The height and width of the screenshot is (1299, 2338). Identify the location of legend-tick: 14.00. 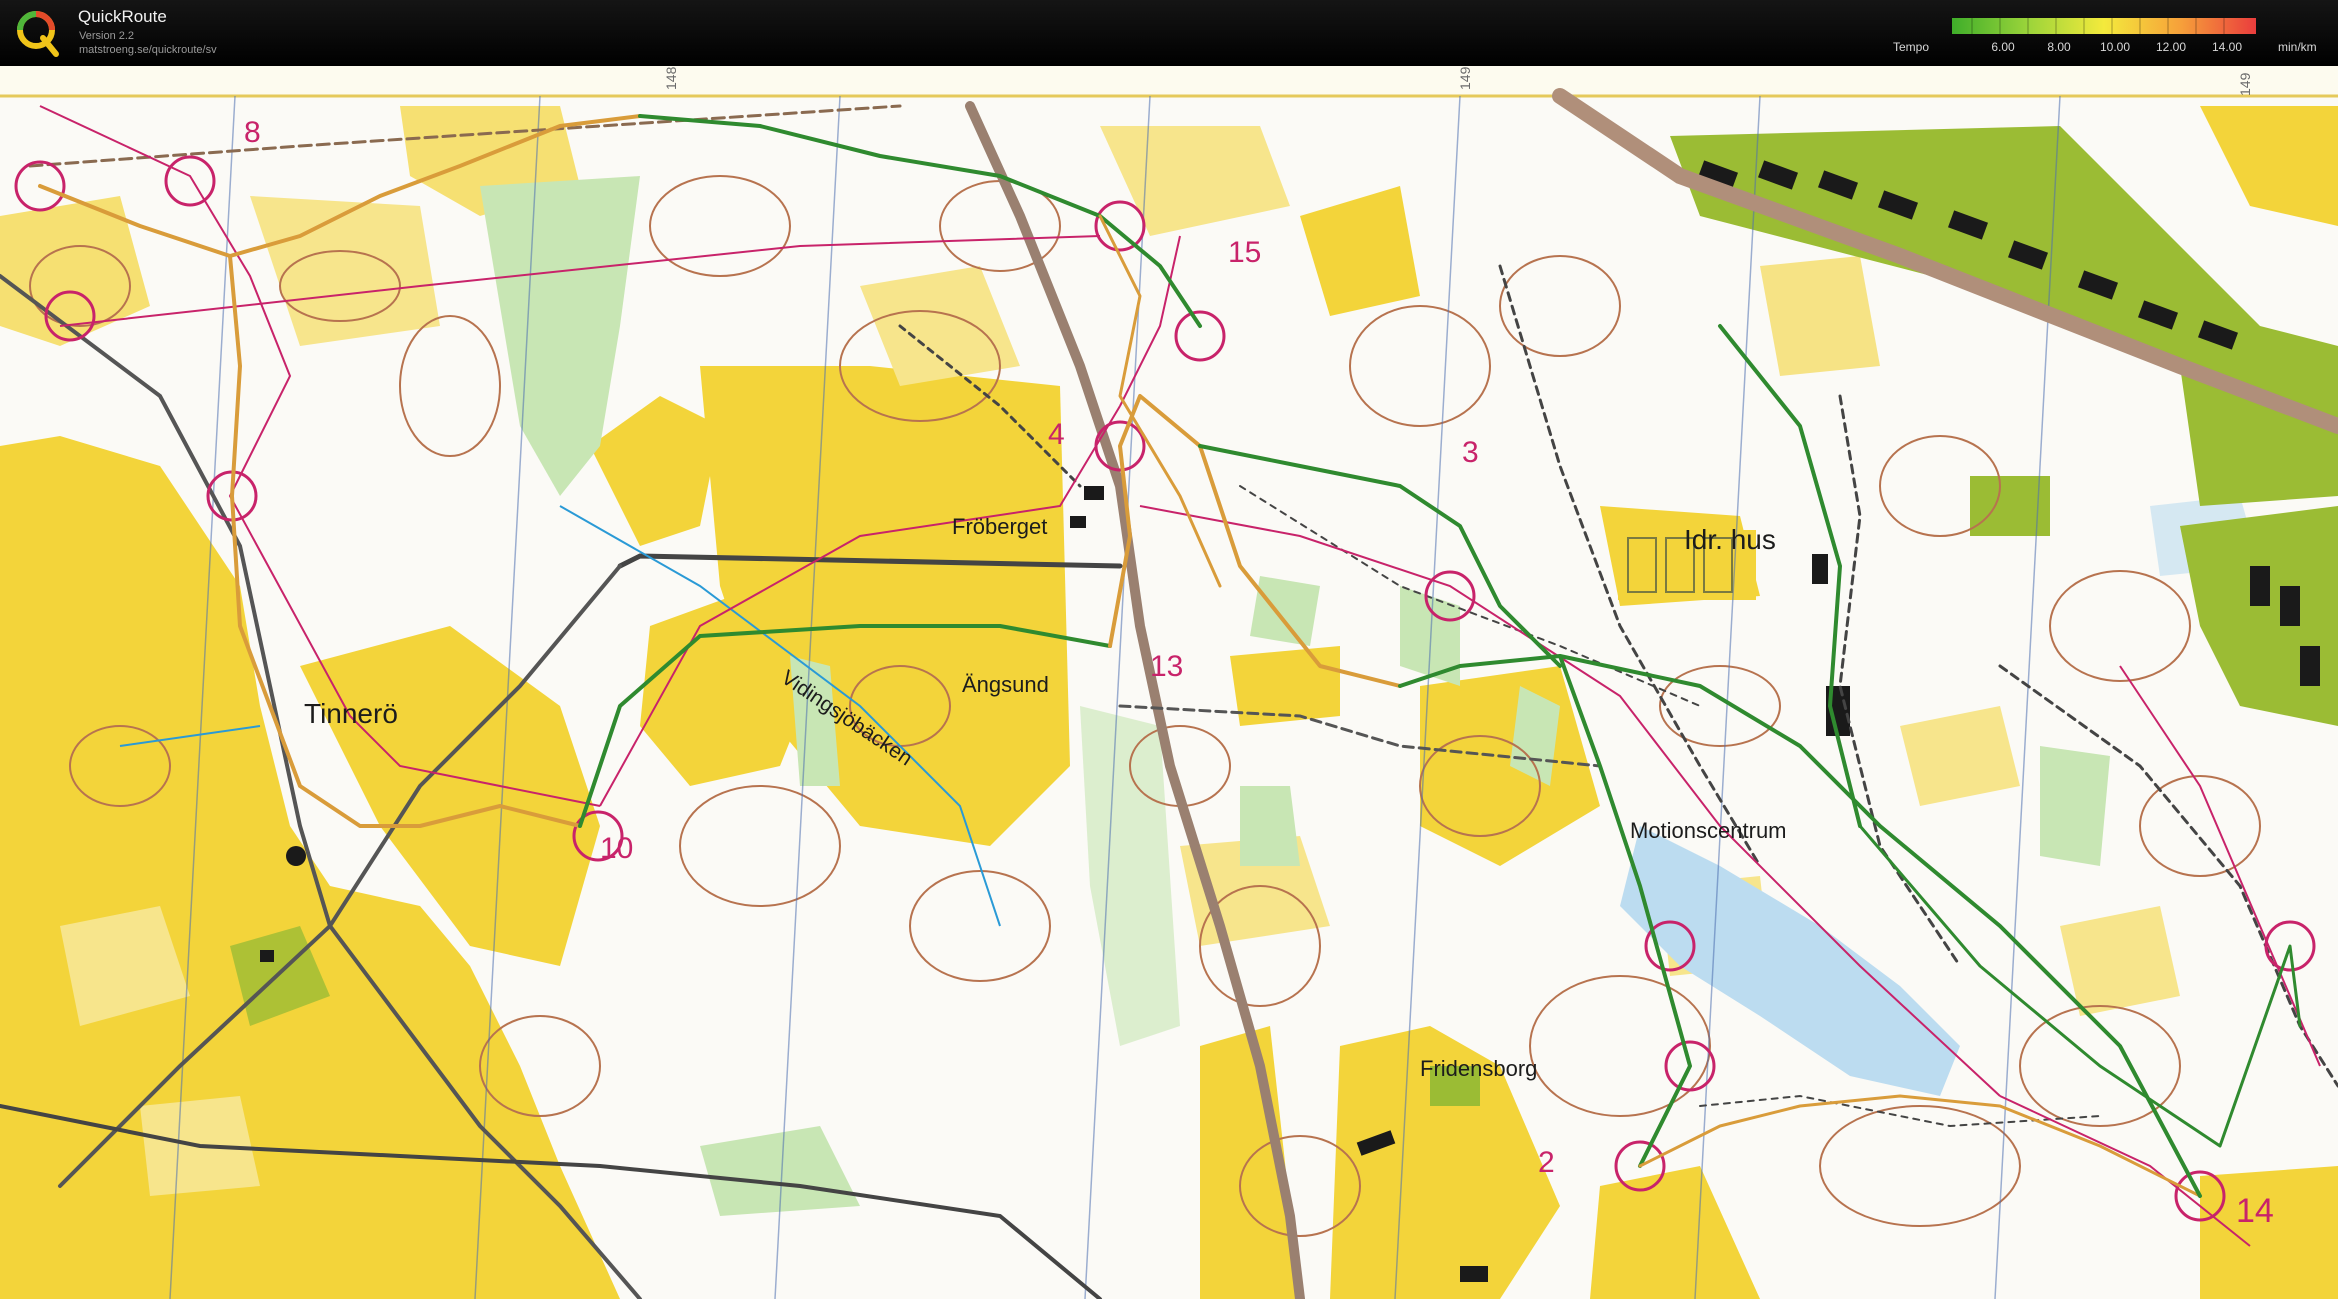
(2227, 47).